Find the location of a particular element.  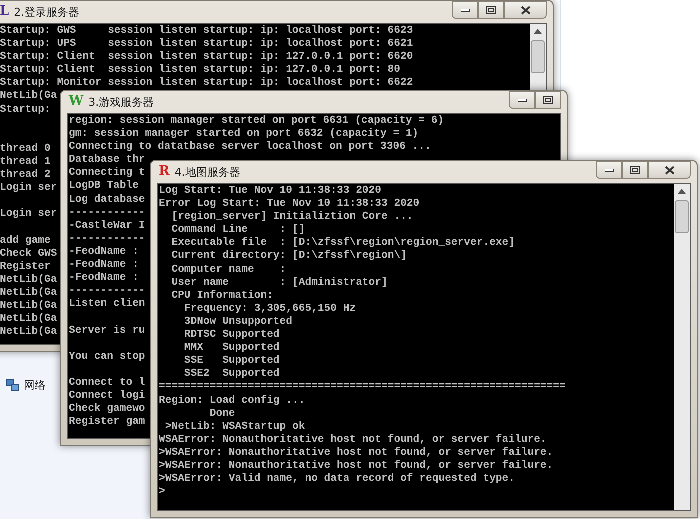

console-line: Startup: Monitor session listen startup: ip: localhost port: 6622 is located at coordinates (207, 83).